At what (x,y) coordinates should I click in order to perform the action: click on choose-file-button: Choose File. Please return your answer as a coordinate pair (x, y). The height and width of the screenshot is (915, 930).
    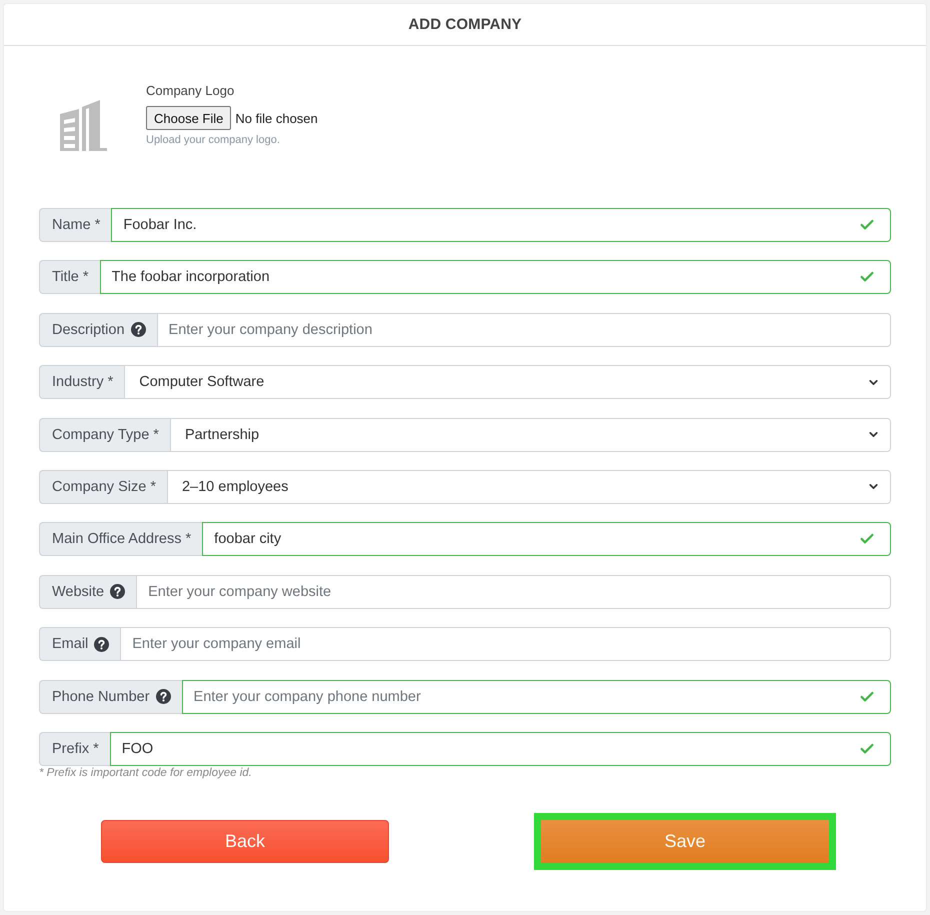
    Looking at the image, I should click on (189, 118).